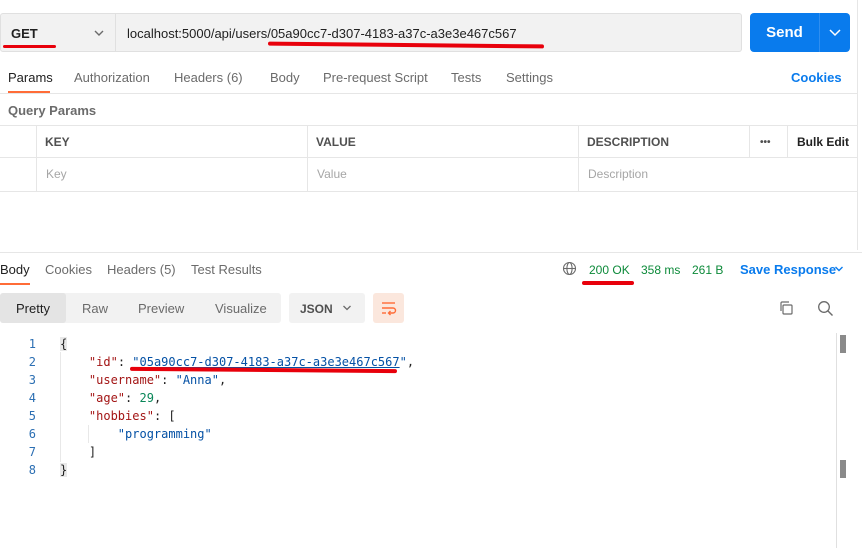 Image resolution: width=862 pixels, height=550 pixels. Describe the element at coordinates (660, 270) in the screenshot. I see `response-time: 358 ms` at that location.